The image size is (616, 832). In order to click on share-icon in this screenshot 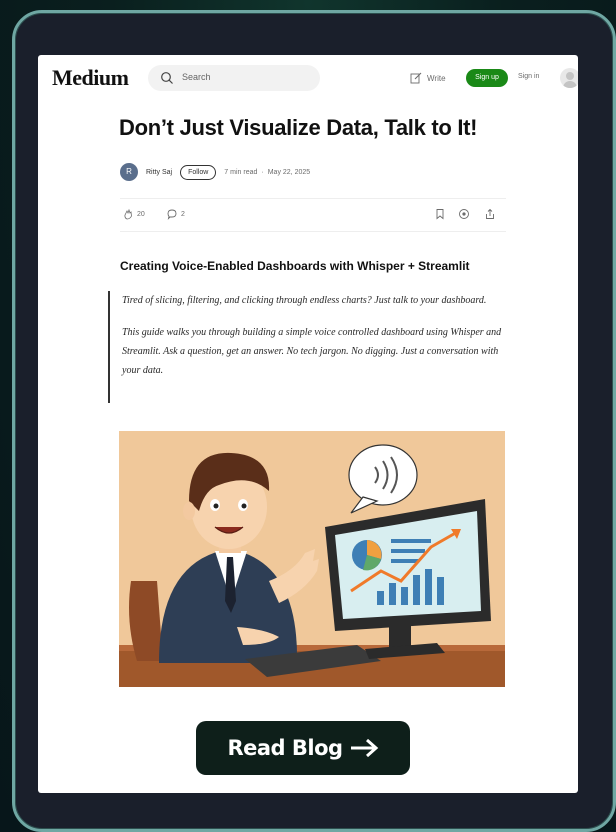, I will do `click(490, 213)`.